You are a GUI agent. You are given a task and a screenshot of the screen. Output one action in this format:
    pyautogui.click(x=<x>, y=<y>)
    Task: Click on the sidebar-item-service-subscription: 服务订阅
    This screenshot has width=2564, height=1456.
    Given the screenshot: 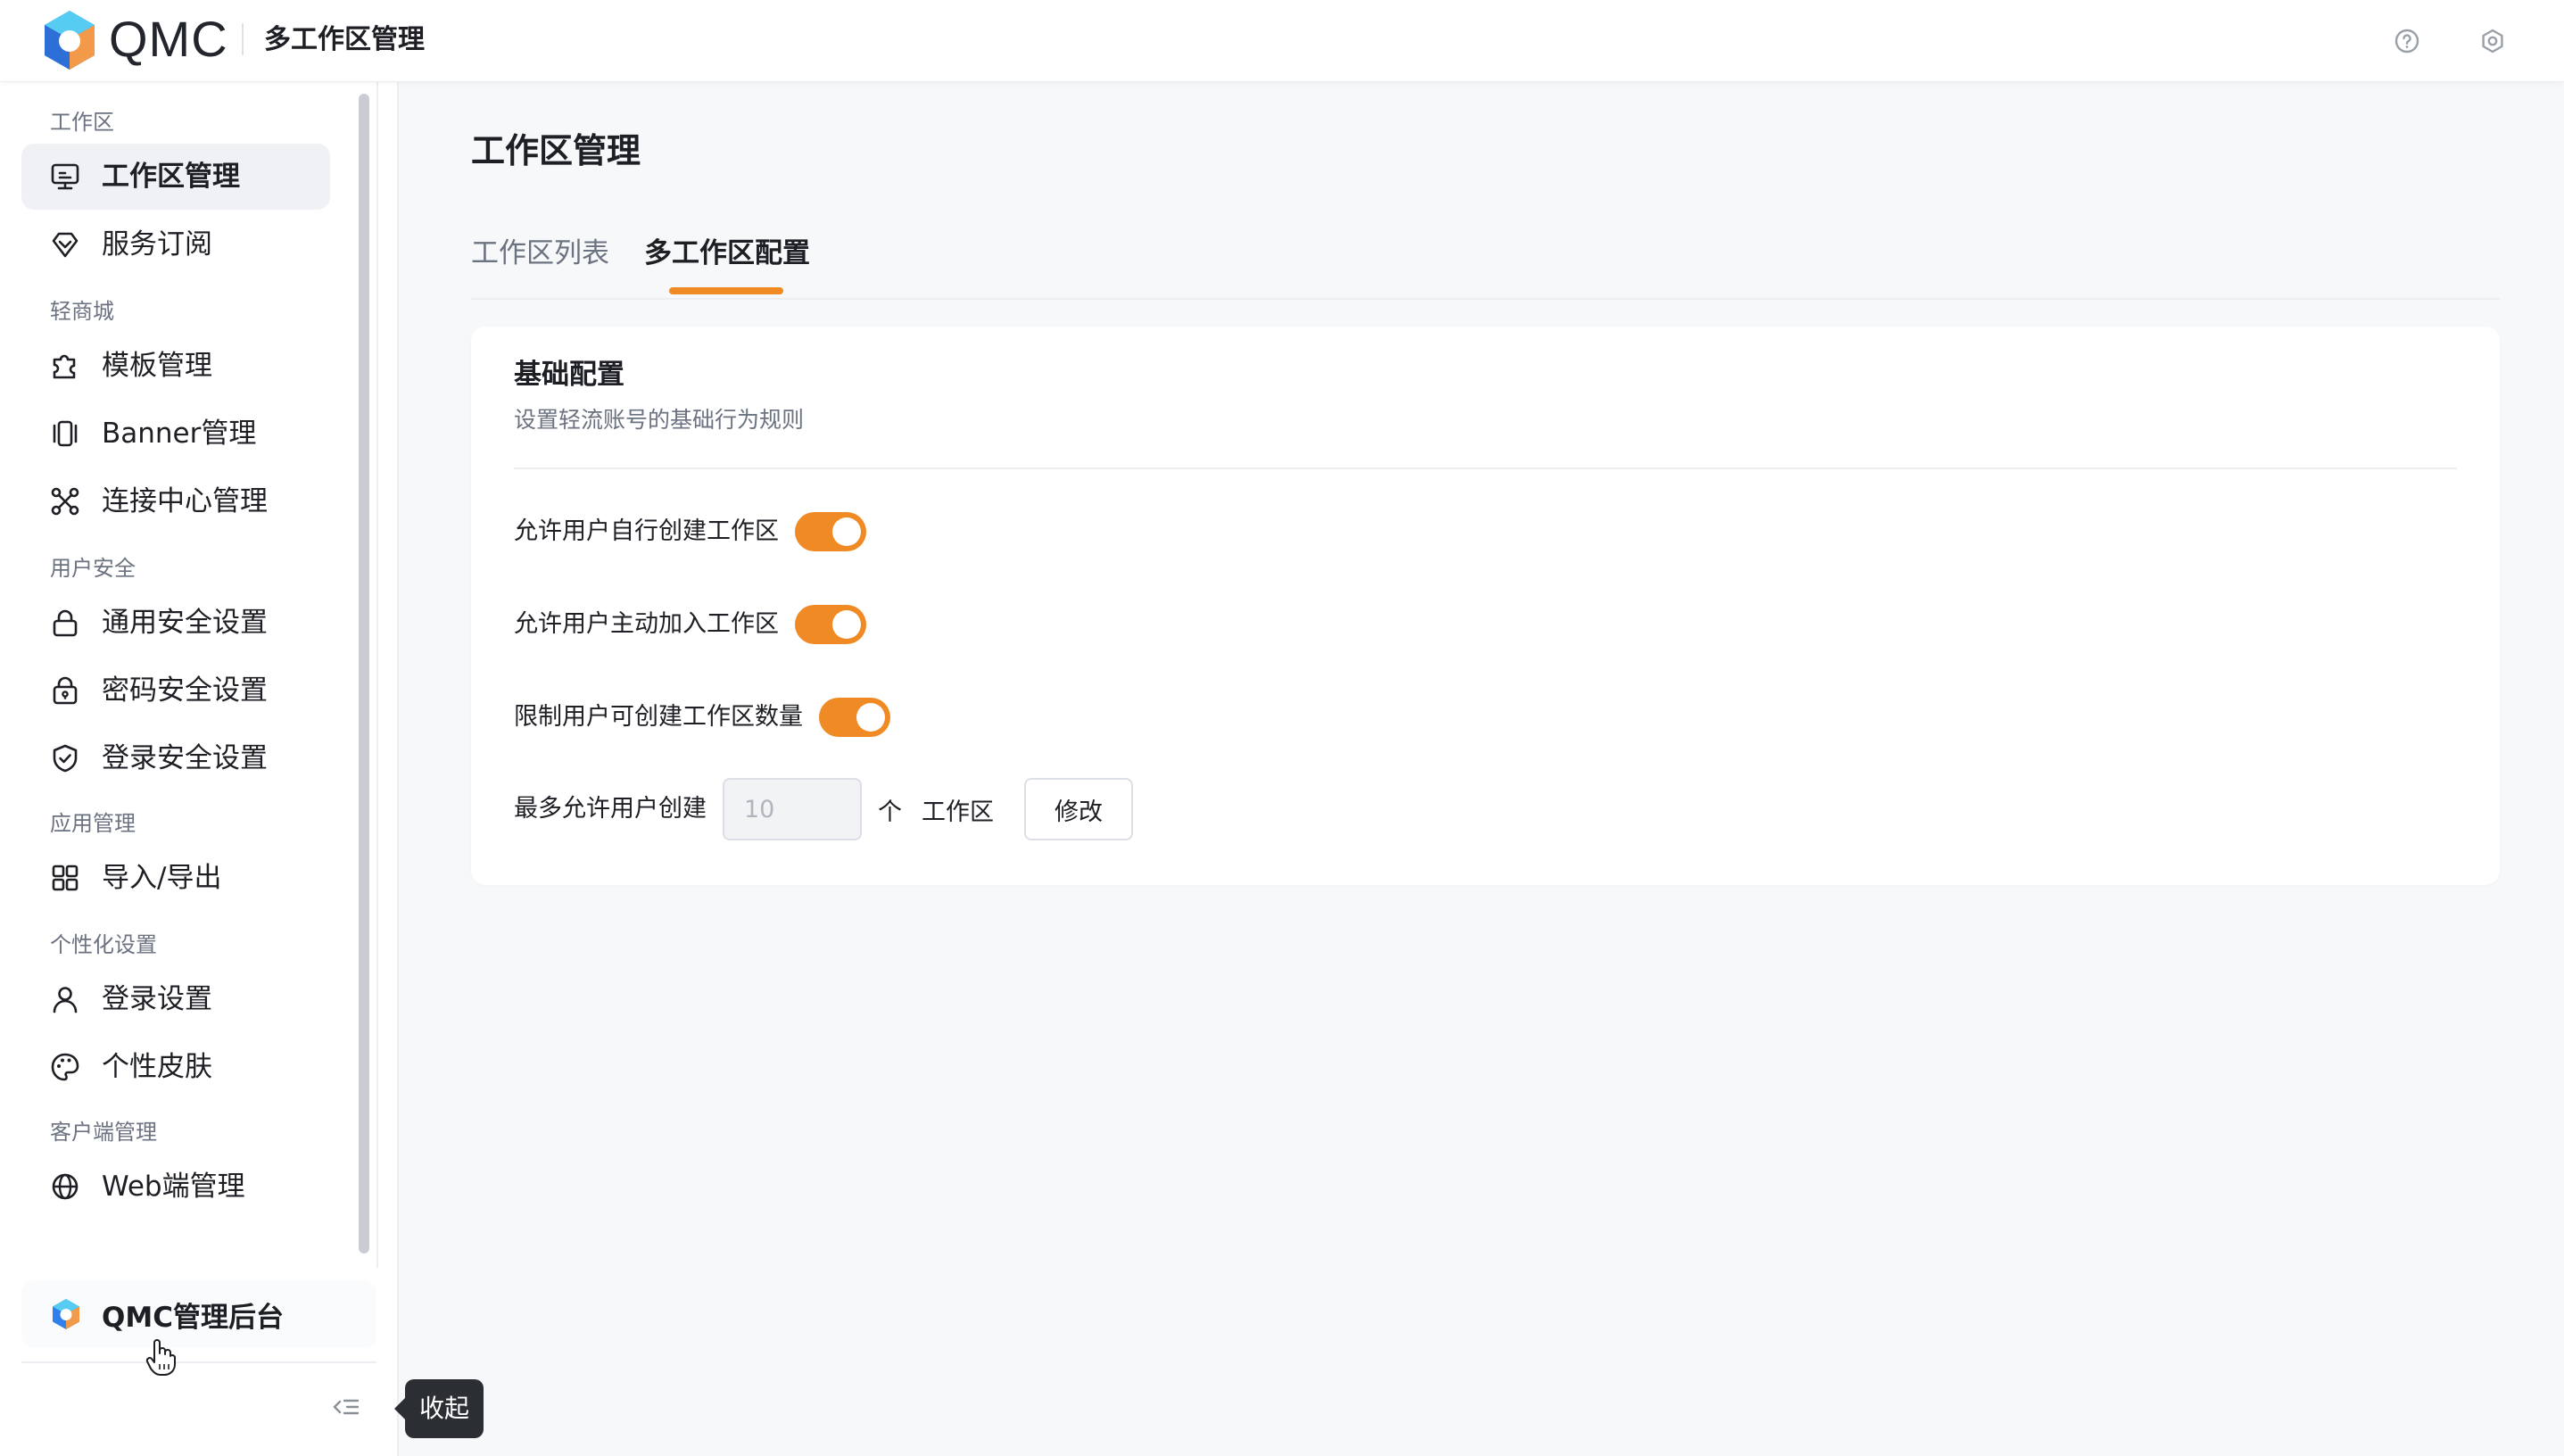 What is the action you would take?
    pyautogui.click(x=175, y=244)
    